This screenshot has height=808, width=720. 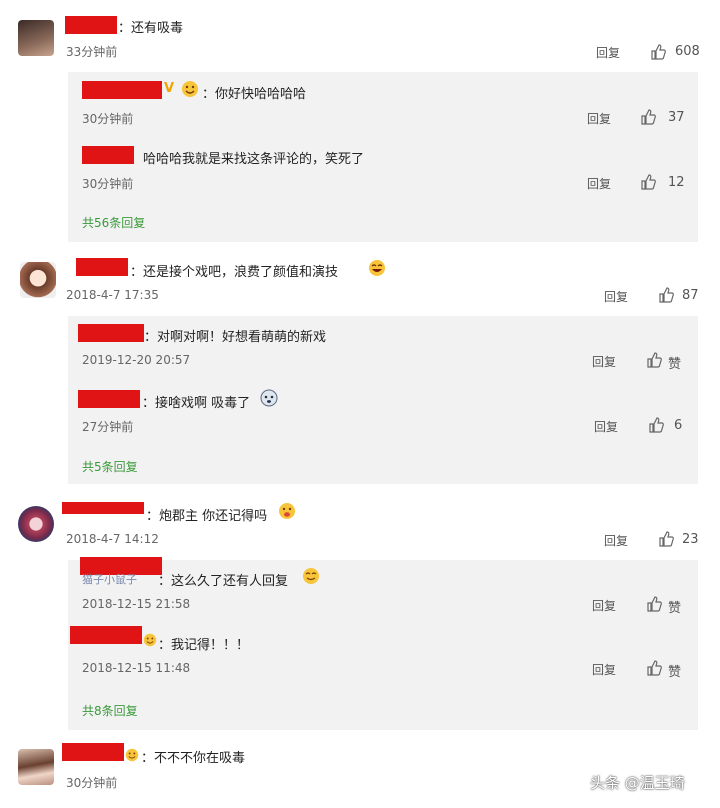 I want to click on reply-time: 2018-12-15 21:58, so click(x=136, y=604).